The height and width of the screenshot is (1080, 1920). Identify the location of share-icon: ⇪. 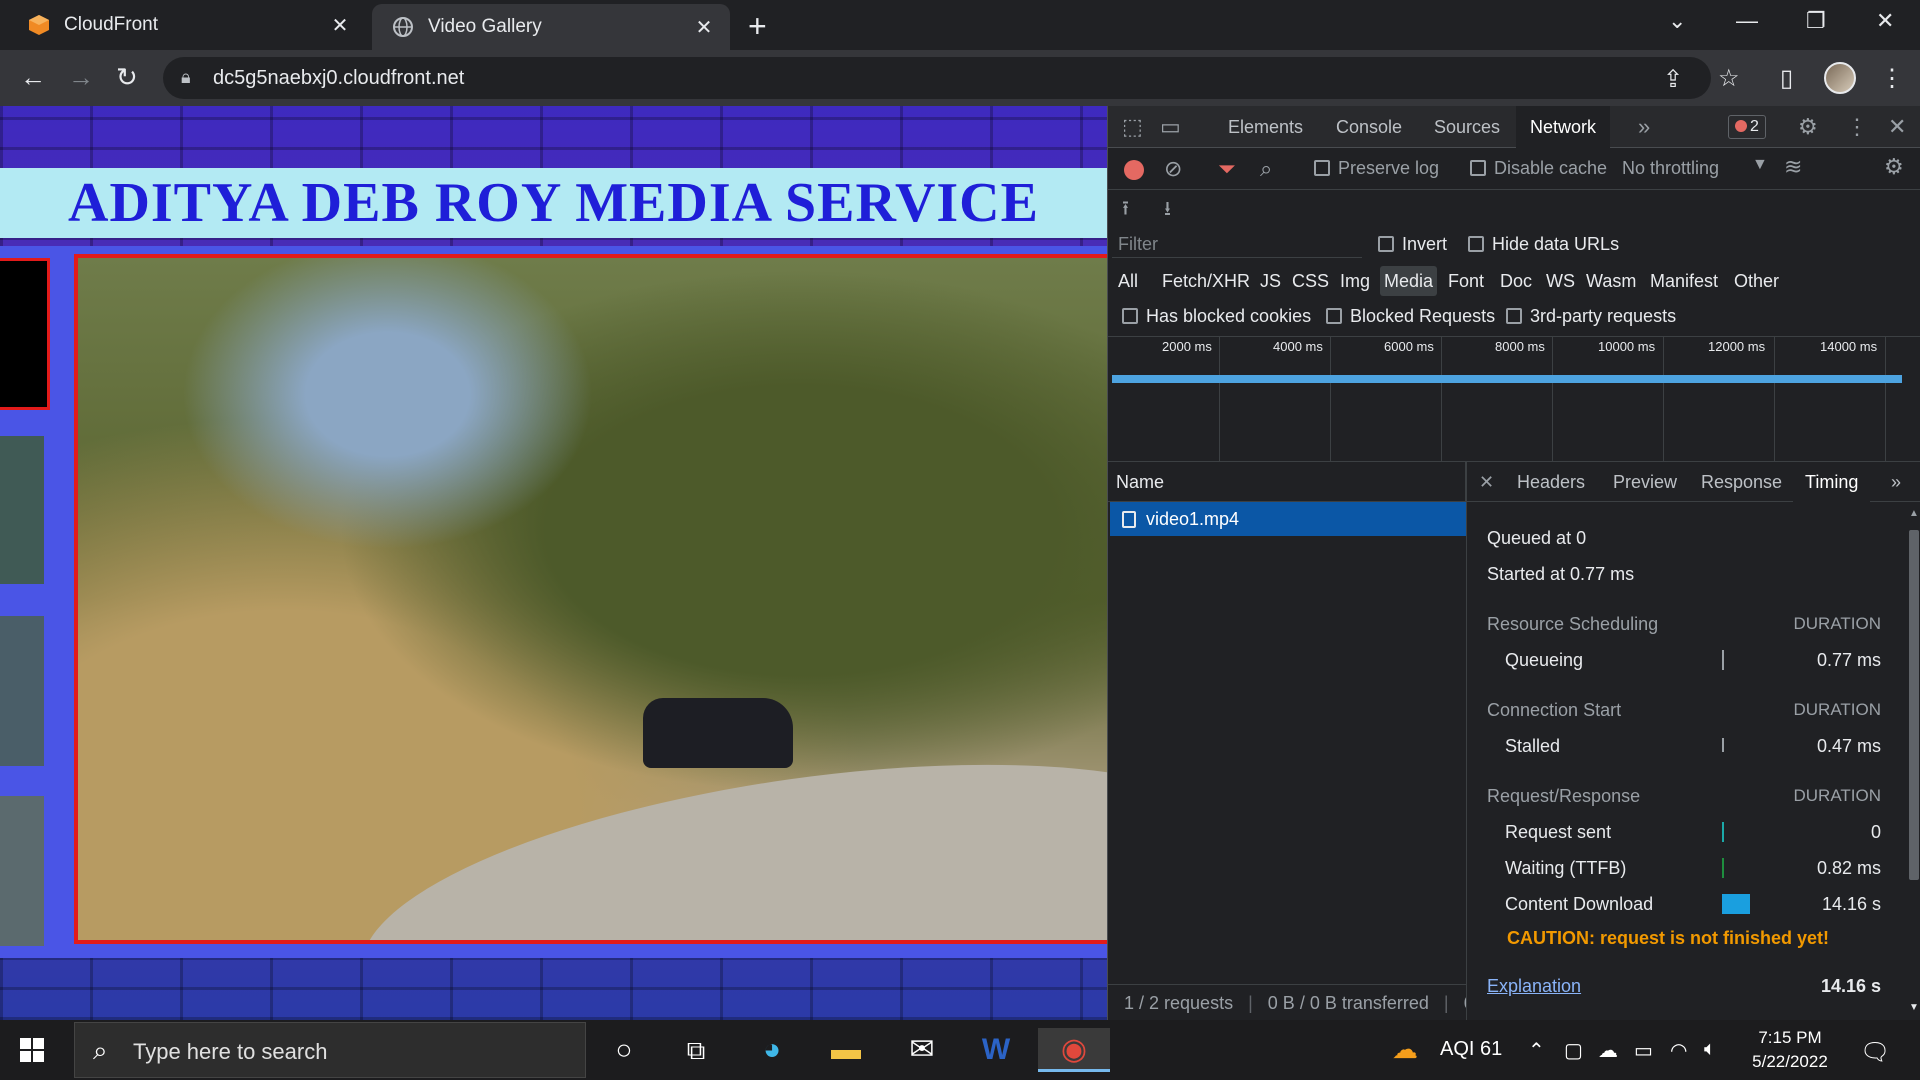
(1673, 79).